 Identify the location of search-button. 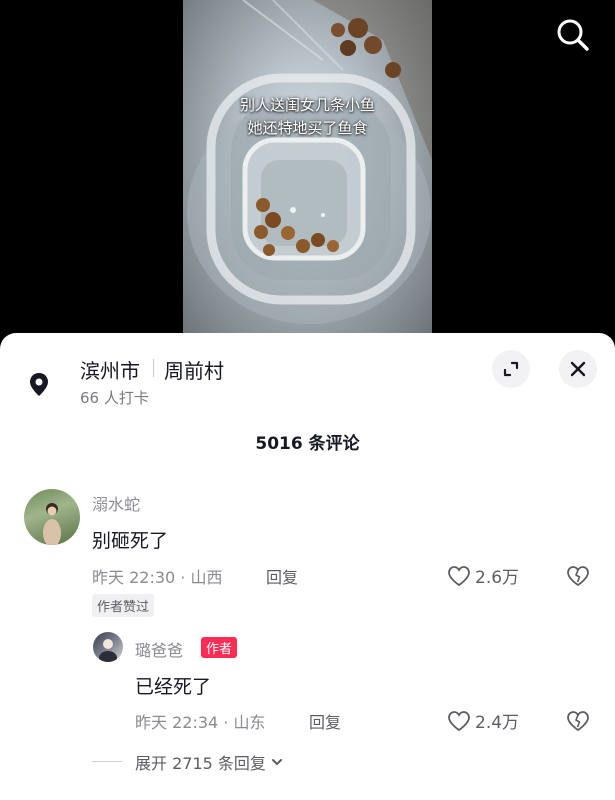
(573, 35).